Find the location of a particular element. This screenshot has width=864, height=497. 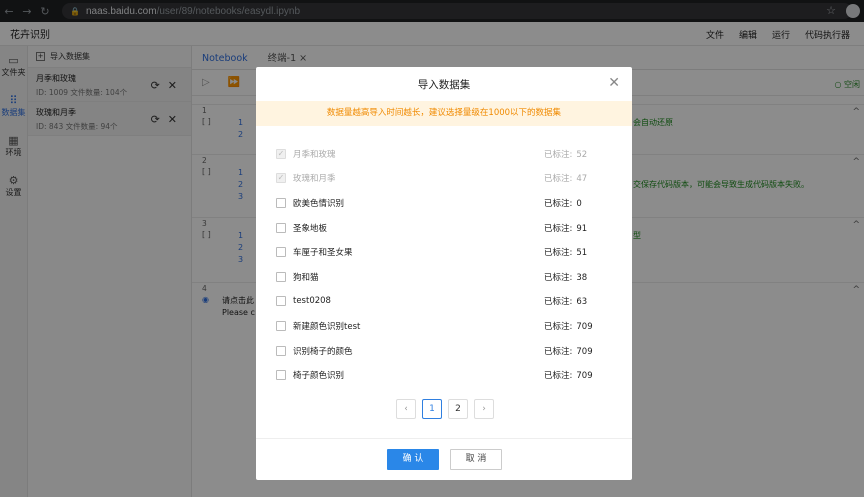

prev-page-button: ‹ is located at coordinates (406, 409).